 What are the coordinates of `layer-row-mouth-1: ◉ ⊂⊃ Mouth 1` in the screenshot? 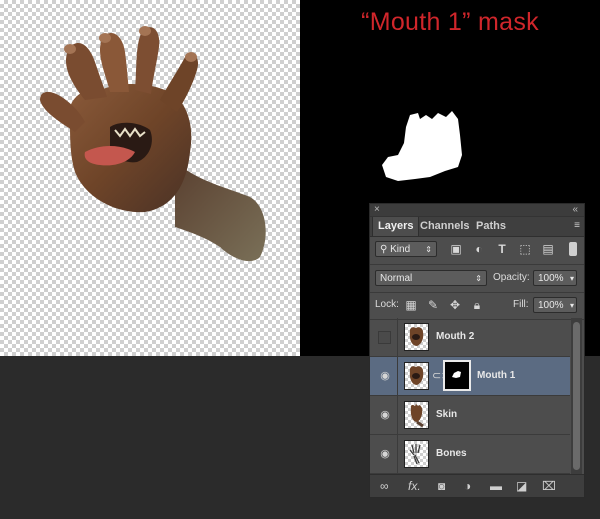 It's located at (470, 376).